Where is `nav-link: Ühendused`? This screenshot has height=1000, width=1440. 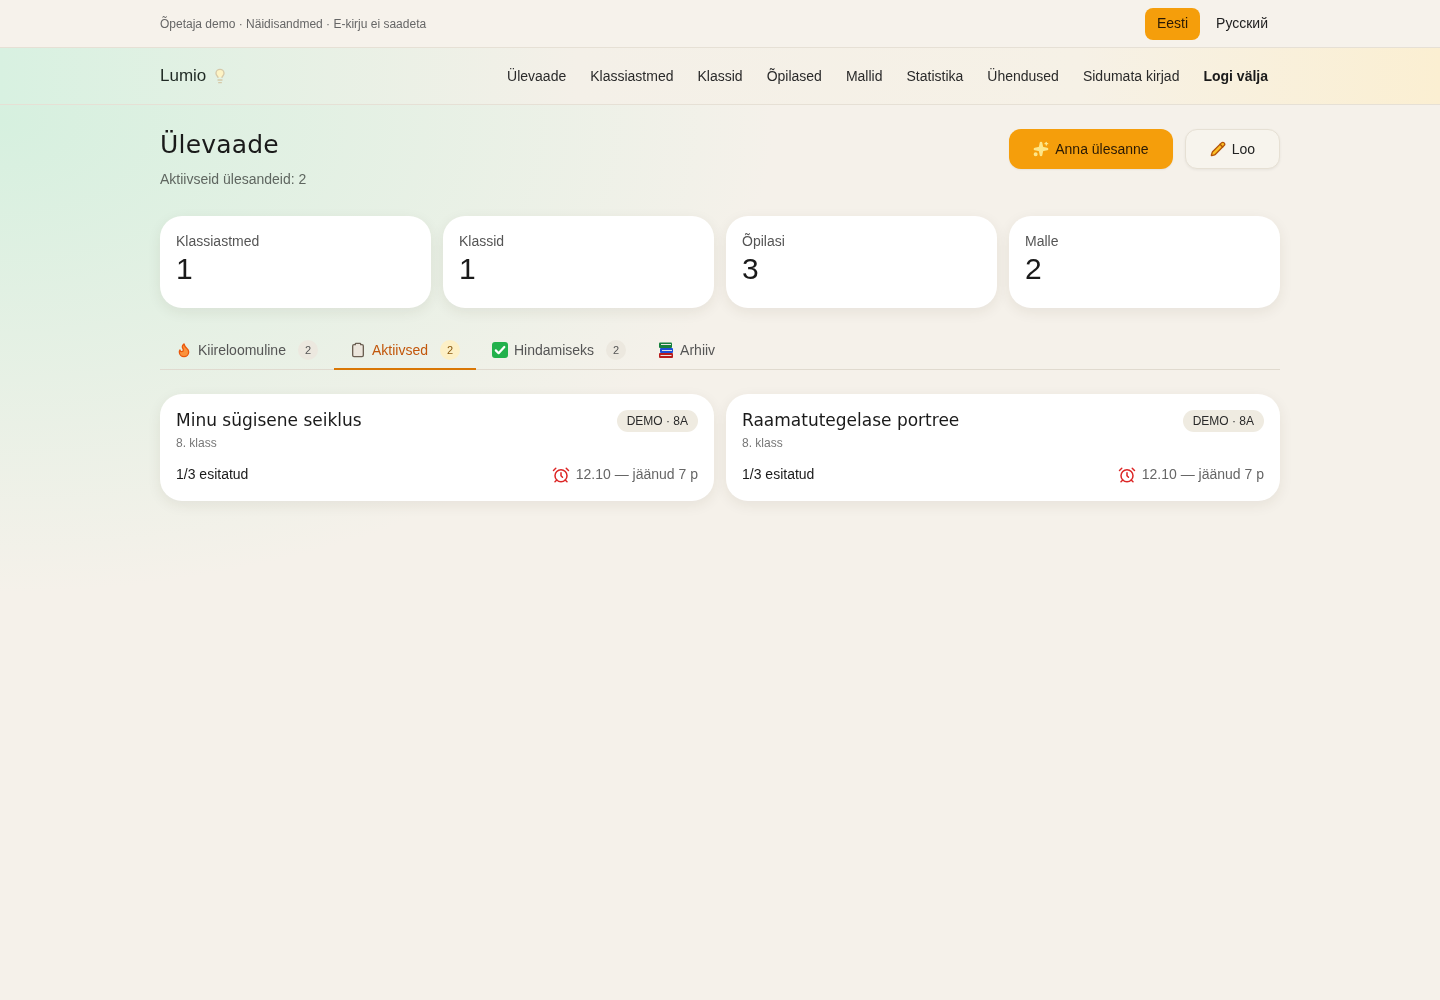 nav-link: Ühendused is located at coordinates (1023, 76).